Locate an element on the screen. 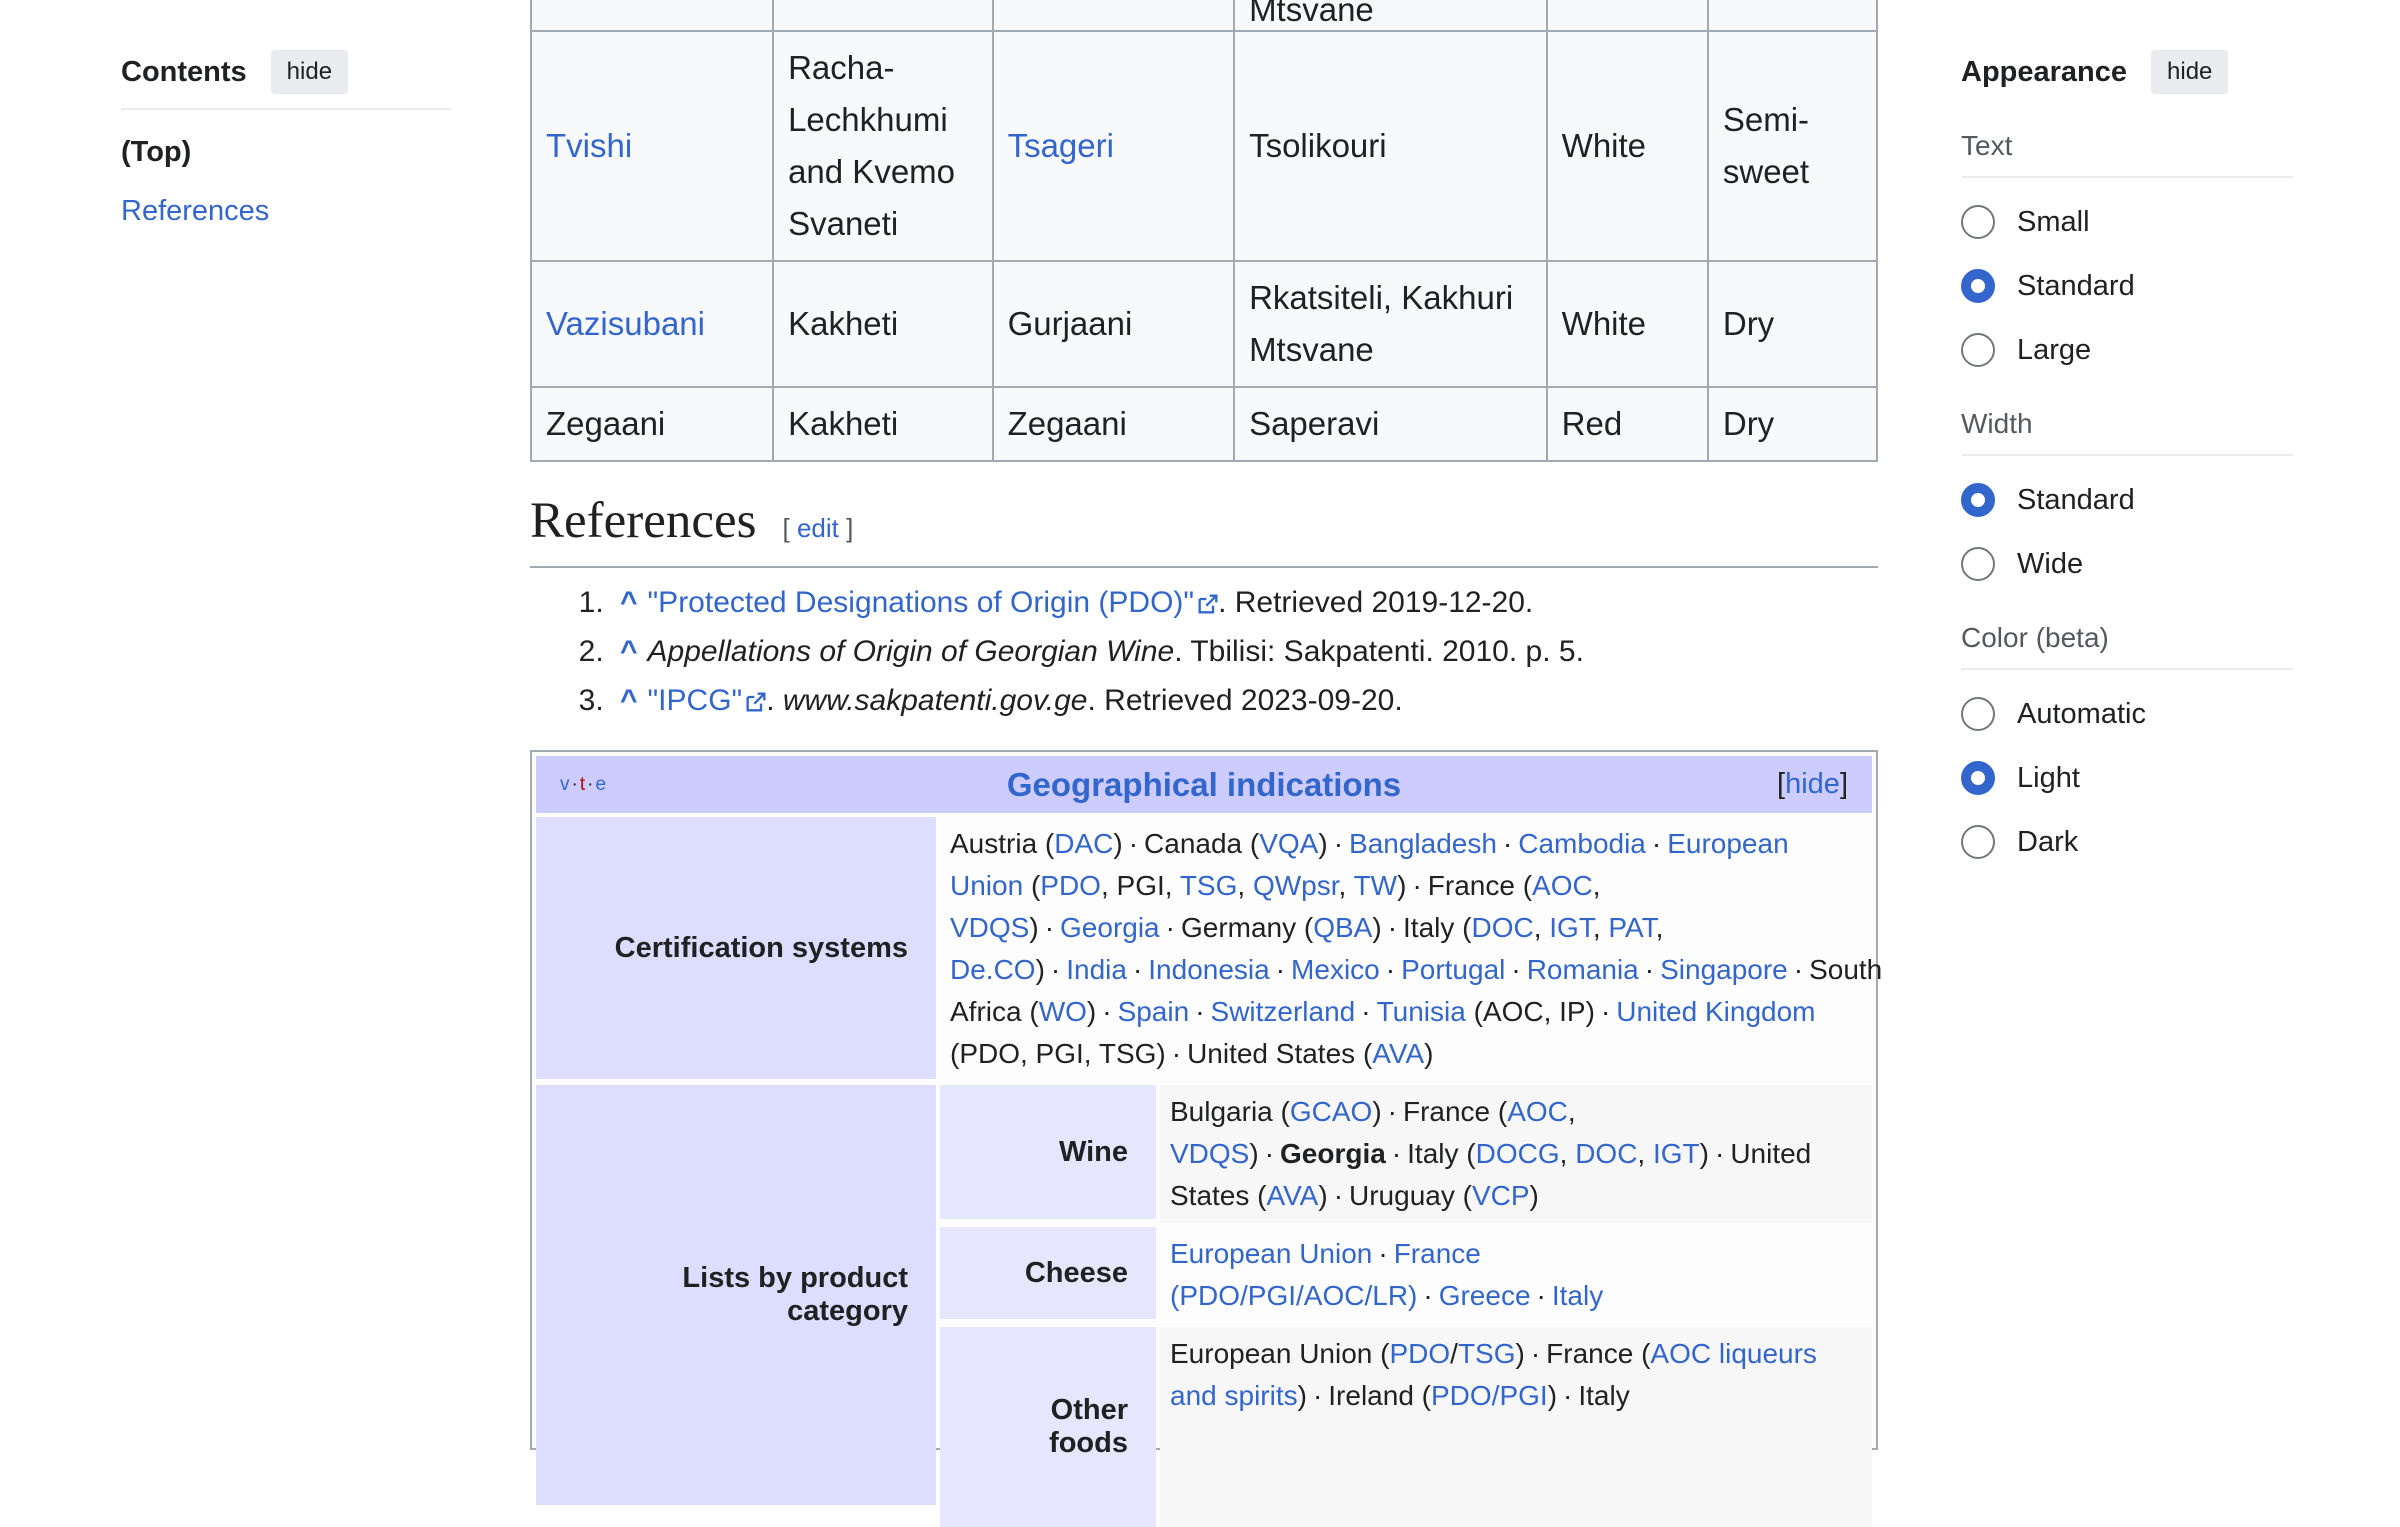 The width and height of the screenshot is (2400, 1527). radio-color-dark: Dark is located at coordinates (2127, 842).